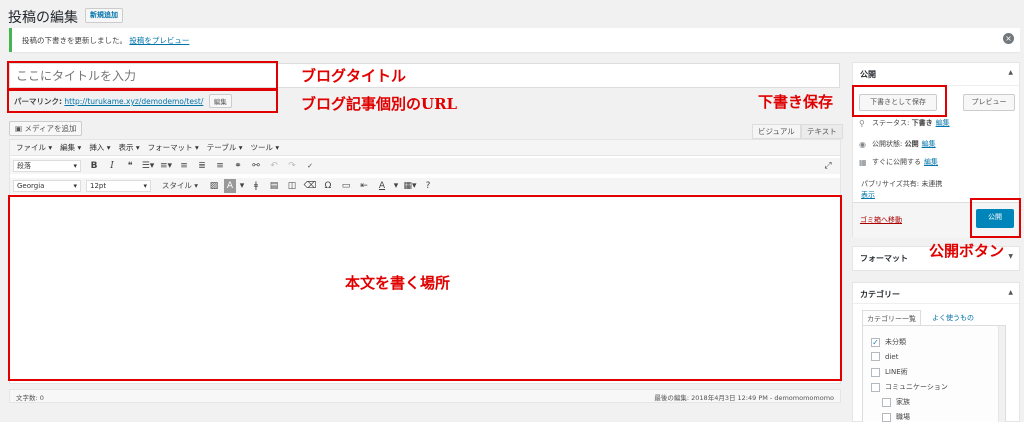  Describe the element at coordinates (173, 147) in the screenshot. I see `menu-format: フォーマット ▾` at that location.